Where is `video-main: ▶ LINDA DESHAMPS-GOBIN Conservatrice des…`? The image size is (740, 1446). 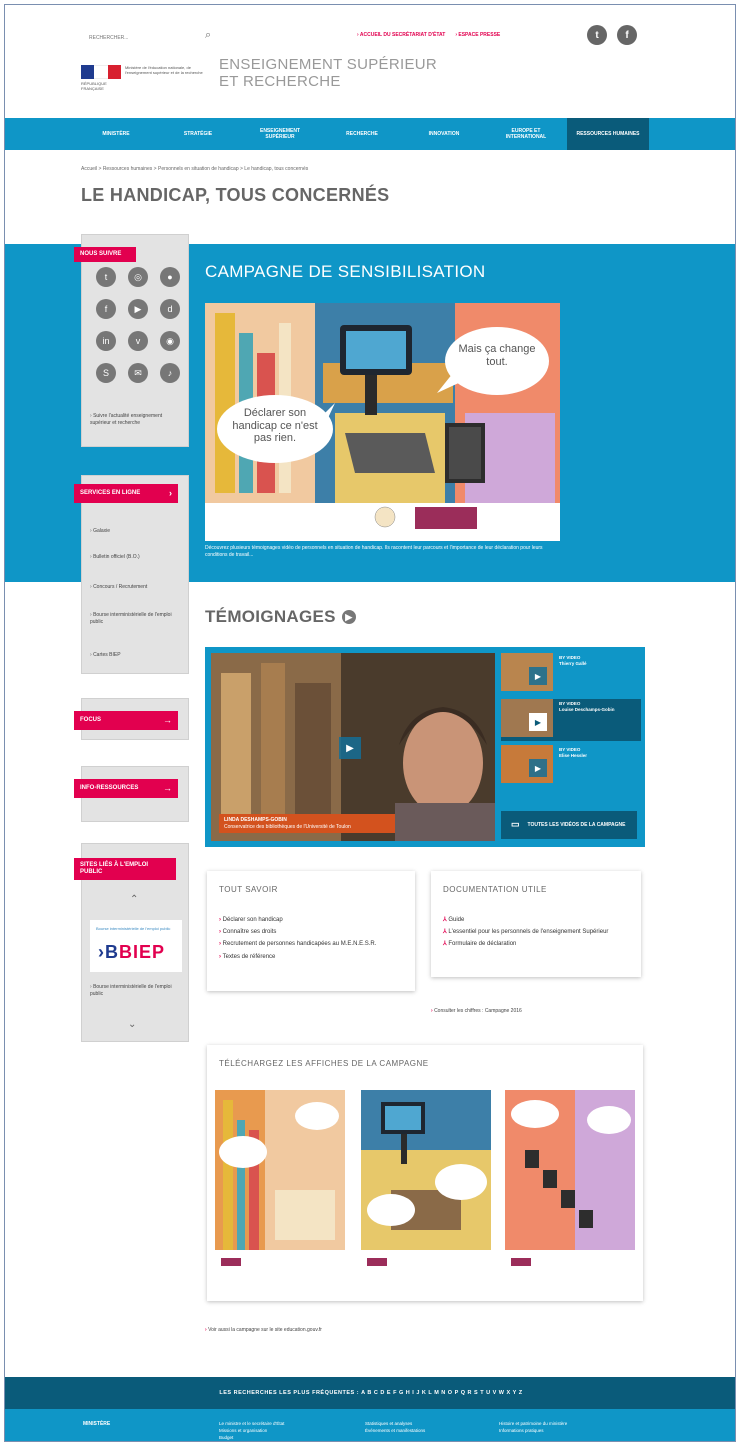 video-main: ▶ LINDA DESHAMPS-GOBIN Conservatrice des… is located at coordinates (353, 747).